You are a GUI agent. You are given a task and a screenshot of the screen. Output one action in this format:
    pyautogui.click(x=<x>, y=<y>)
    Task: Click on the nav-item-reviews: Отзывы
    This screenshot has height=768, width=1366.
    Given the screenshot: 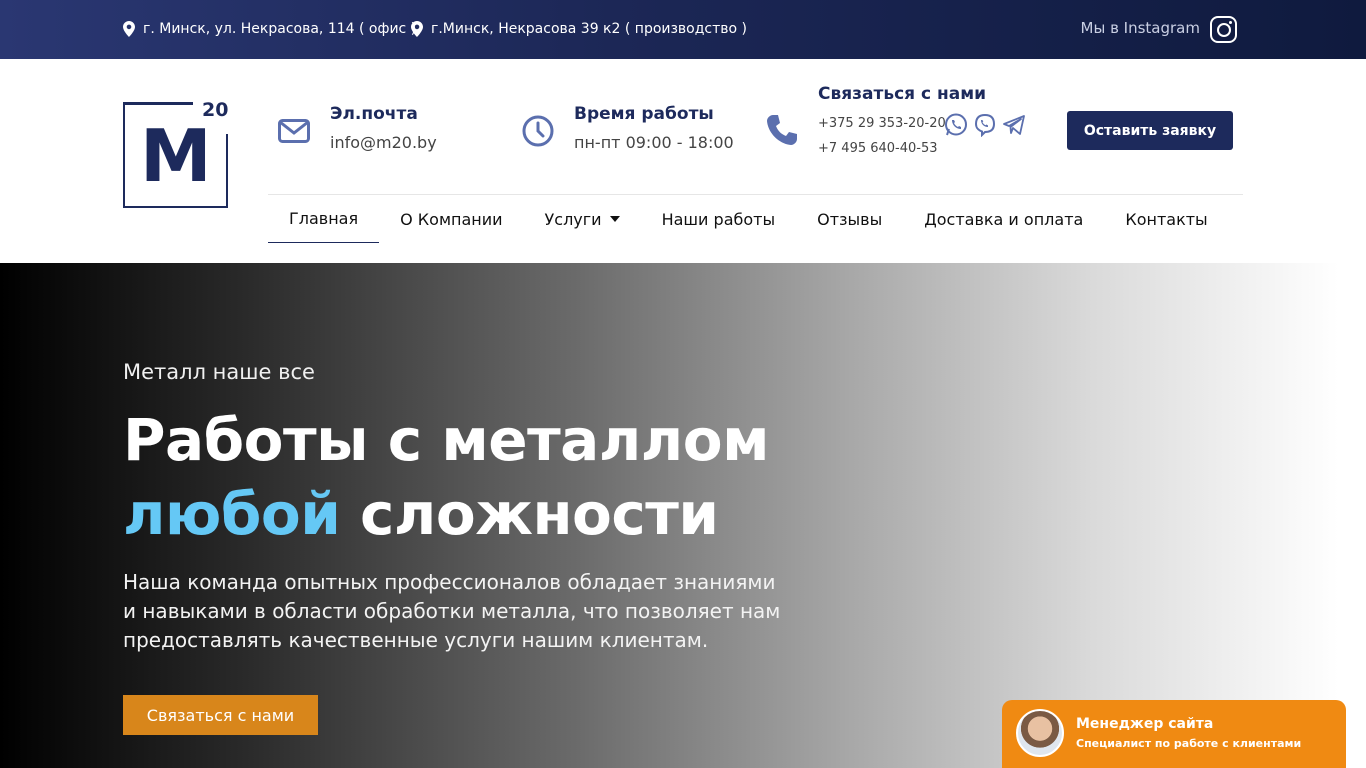 What is the action you would take?
    pyautogui.click(x=849, y=219)
    